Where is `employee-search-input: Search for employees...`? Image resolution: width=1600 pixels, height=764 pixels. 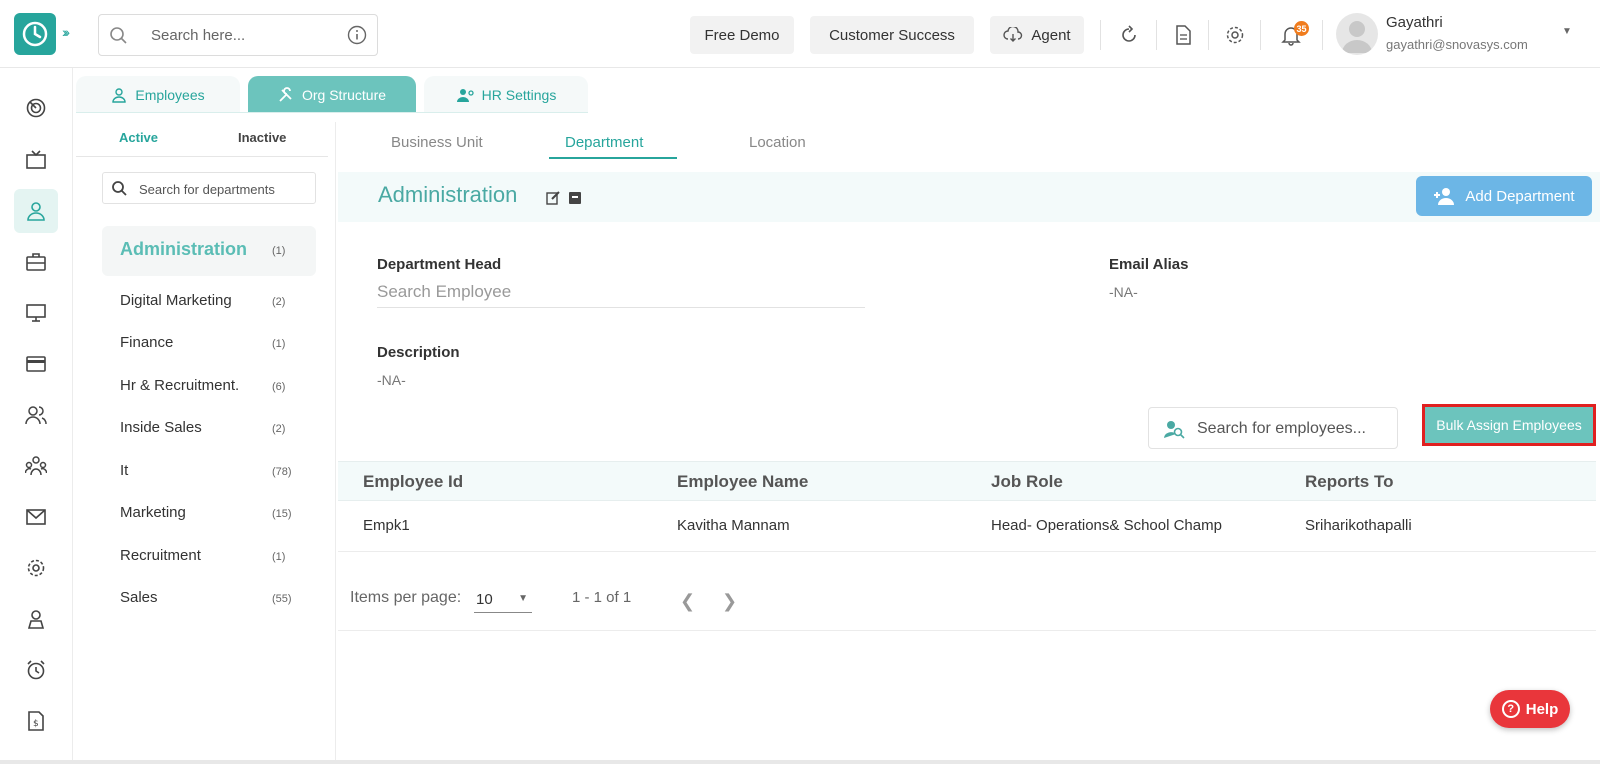 employee-search-input: Search for employees... is located at coordinates (1273, 428).